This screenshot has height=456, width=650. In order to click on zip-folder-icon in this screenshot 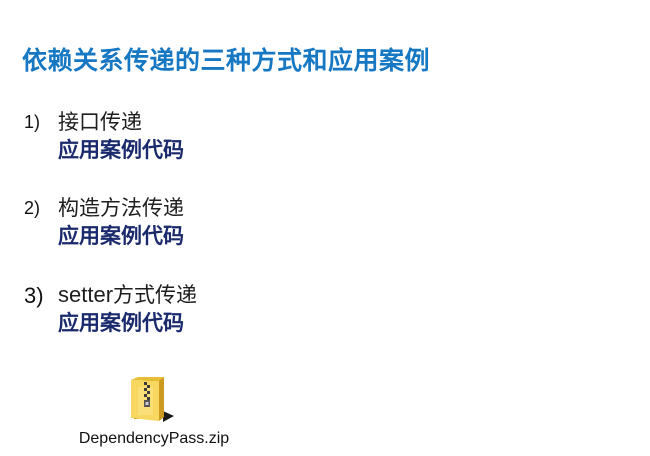, I will do `click(152, 400)`.